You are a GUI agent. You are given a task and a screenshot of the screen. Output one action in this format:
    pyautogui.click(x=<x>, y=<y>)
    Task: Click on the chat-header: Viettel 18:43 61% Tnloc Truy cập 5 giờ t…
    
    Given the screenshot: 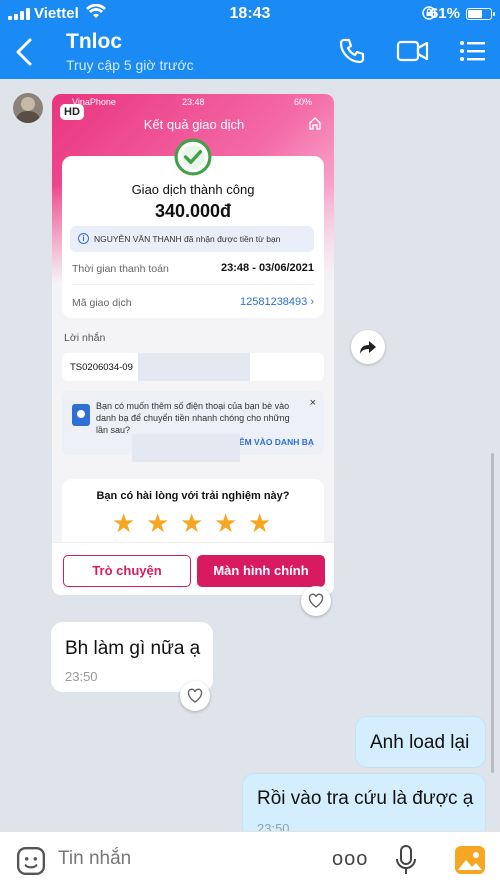 What is the action you would take?
    pyautogui.click(x=250, y=39)
    